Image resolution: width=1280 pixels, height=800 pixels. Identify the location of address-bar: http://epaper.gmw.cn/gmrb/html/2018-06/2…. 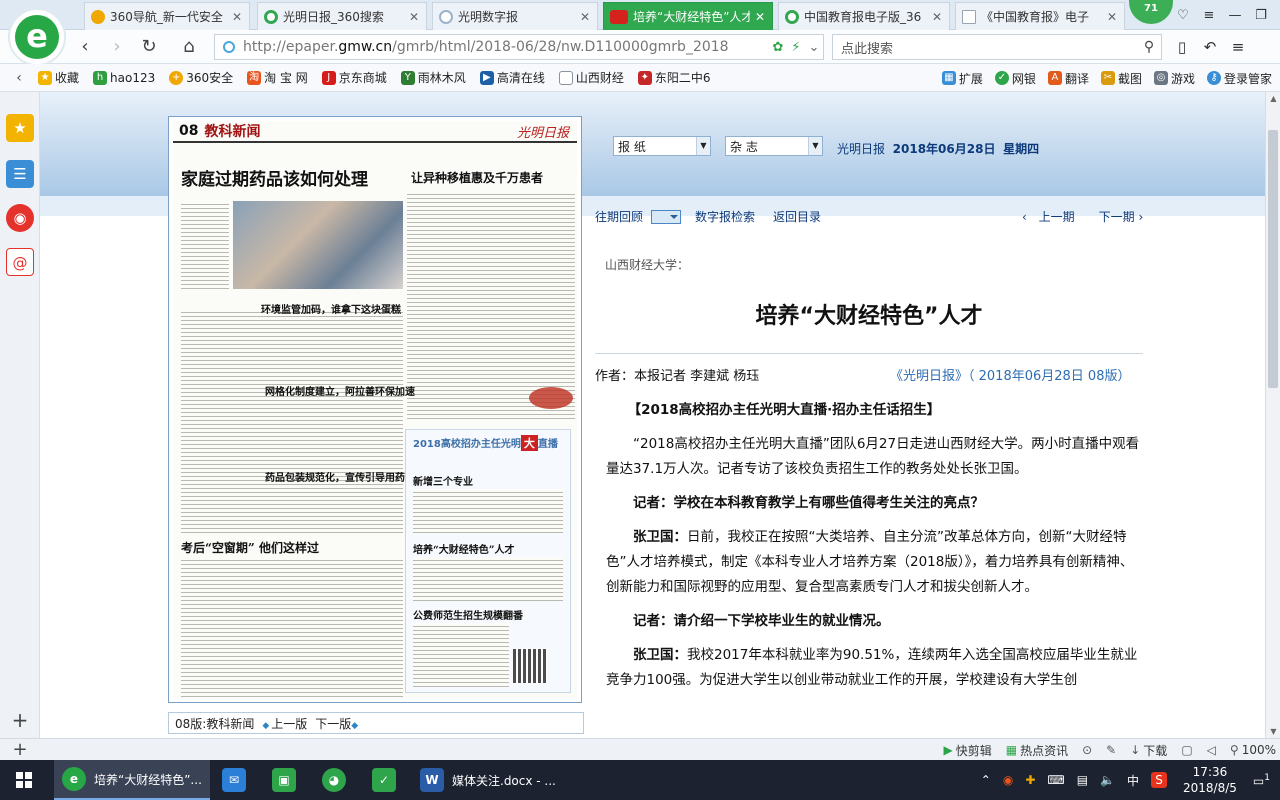
(519, 47).